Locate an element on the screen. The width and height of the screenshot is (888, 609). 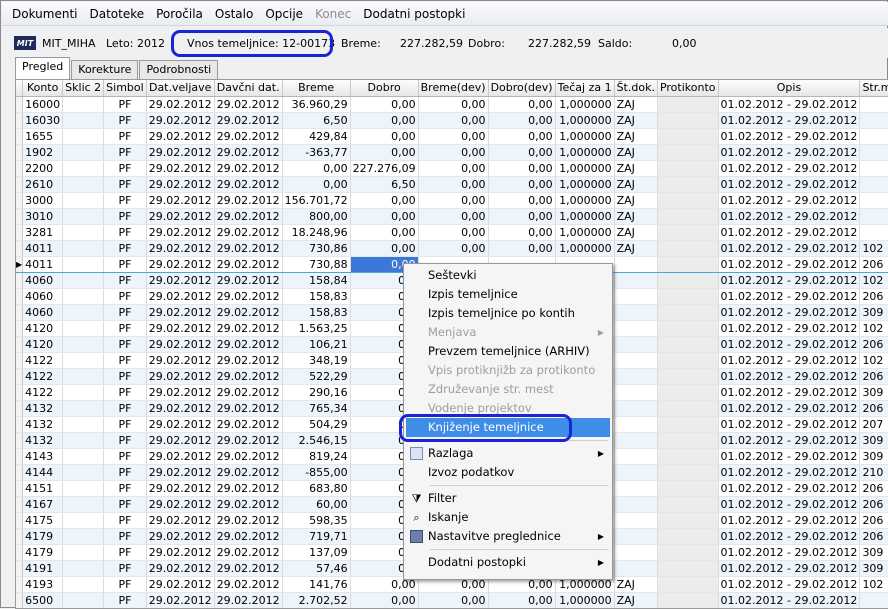
table-cell: 141,76 is located at coordinates (316, 584).